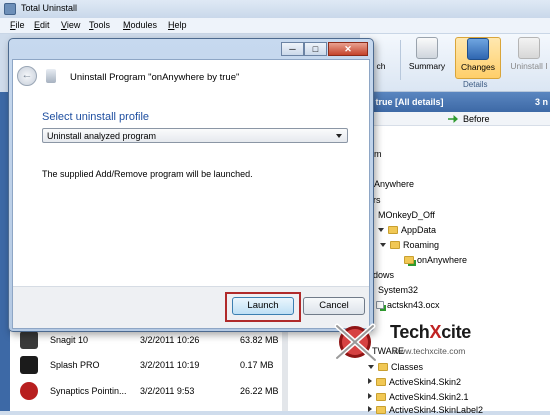 Image resolution: width=550 pixels, height=415 pixels. Describe the element at coordinates (99, 25) in the screenshot. I see `menu-tools: Tools` at that location.